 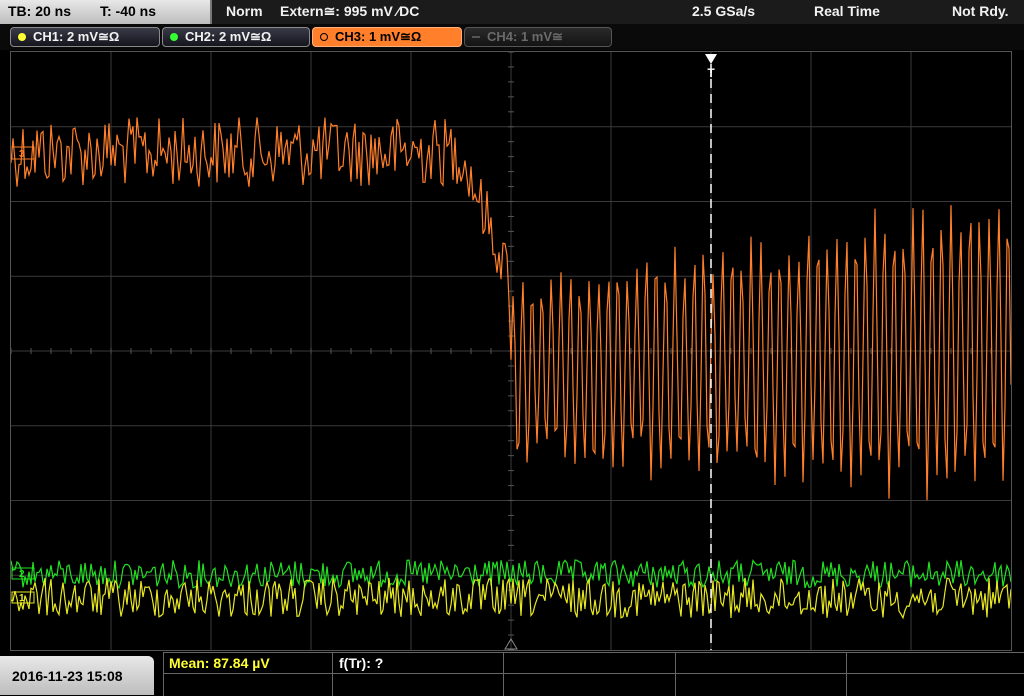 What do you see at coordinates (128, 11) in the screenshot?
I see `trigger-time-label: T: -40 ns` at bounding box center [128, 11].